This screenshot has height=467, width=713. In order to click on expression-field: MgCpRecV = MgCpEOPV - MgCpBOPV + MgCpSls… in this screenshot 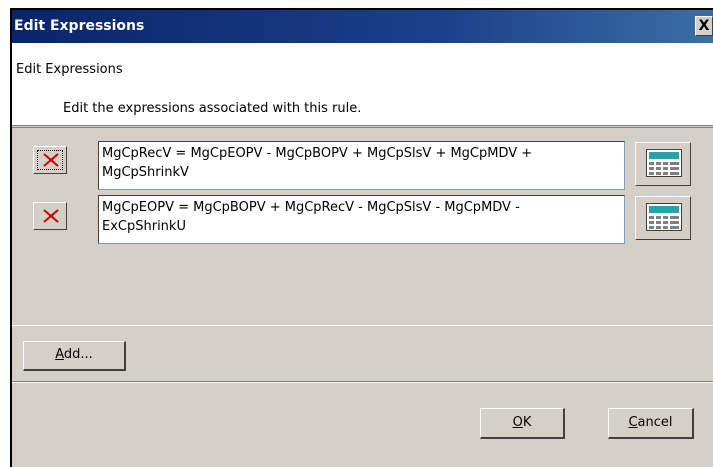, I will do `click(361, 165)`.